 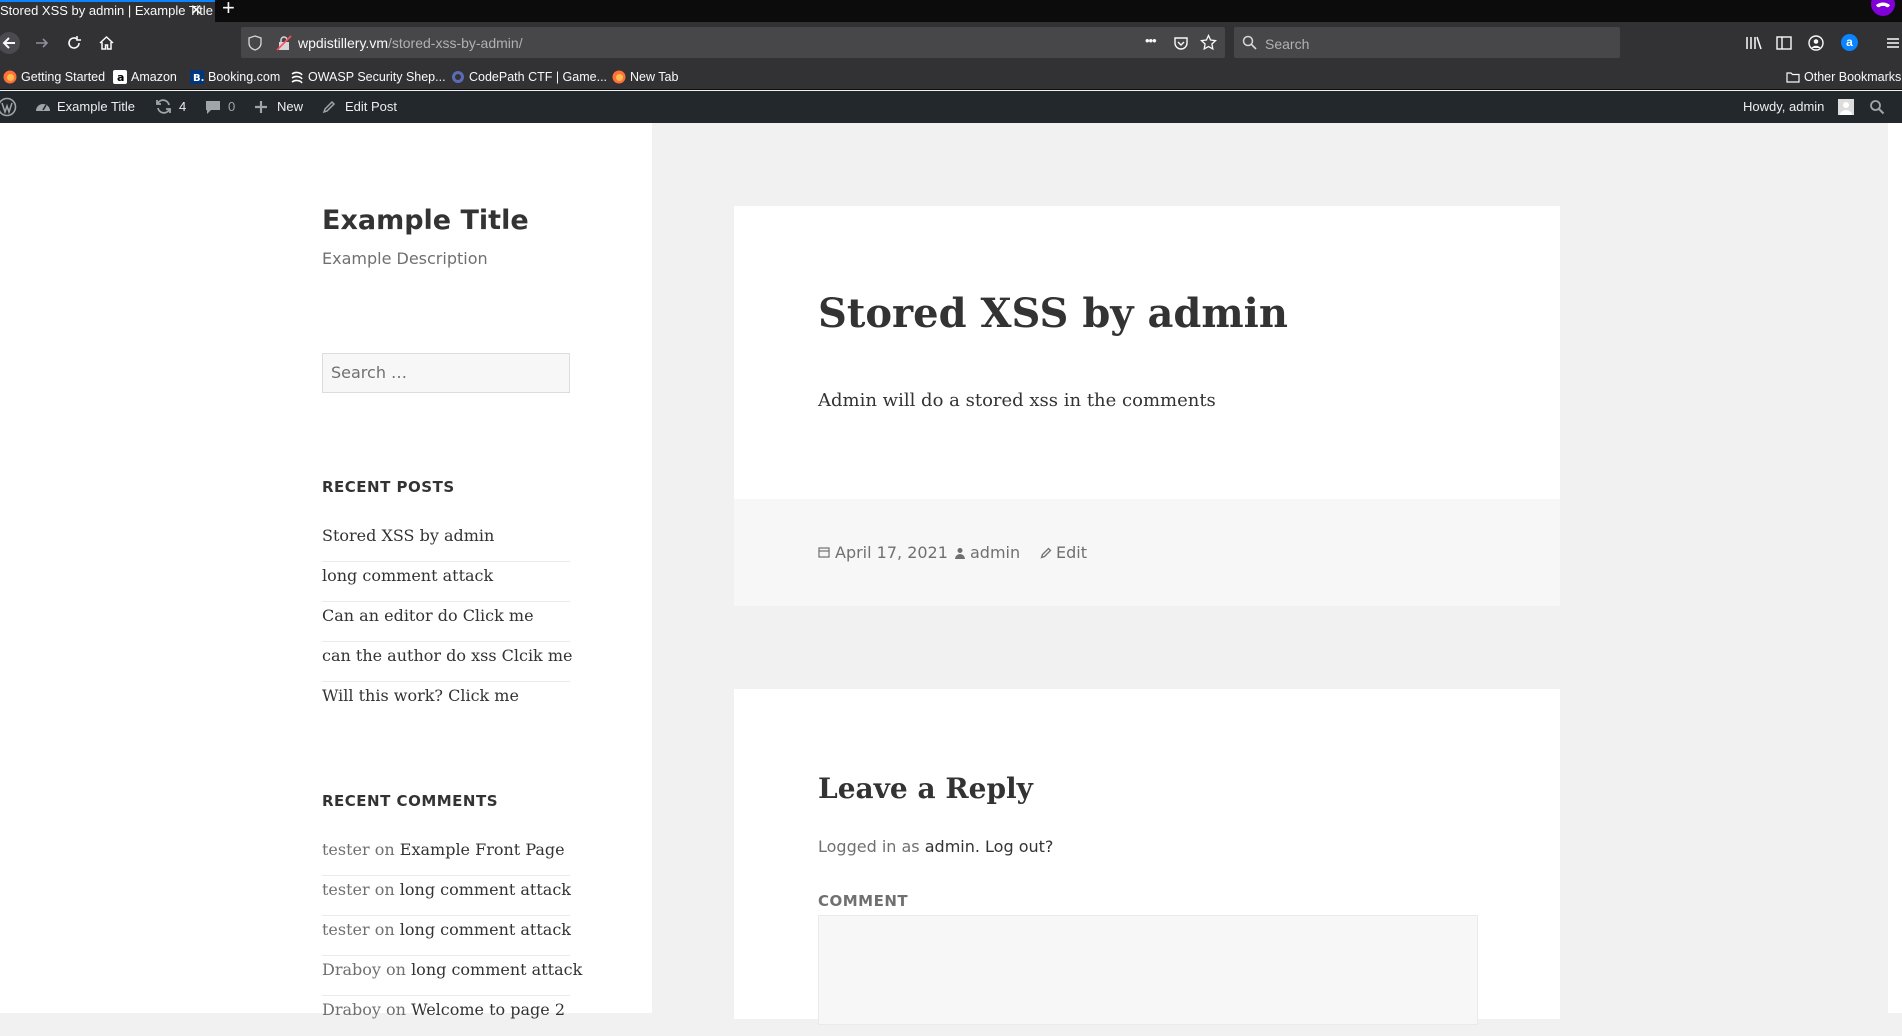 I want to click on amazon-icon: a, so click(x=120, y=77).